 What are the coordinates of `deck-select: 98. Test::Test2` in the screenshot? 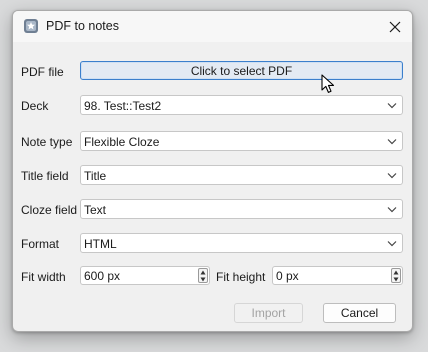 It's located at (241, 105).